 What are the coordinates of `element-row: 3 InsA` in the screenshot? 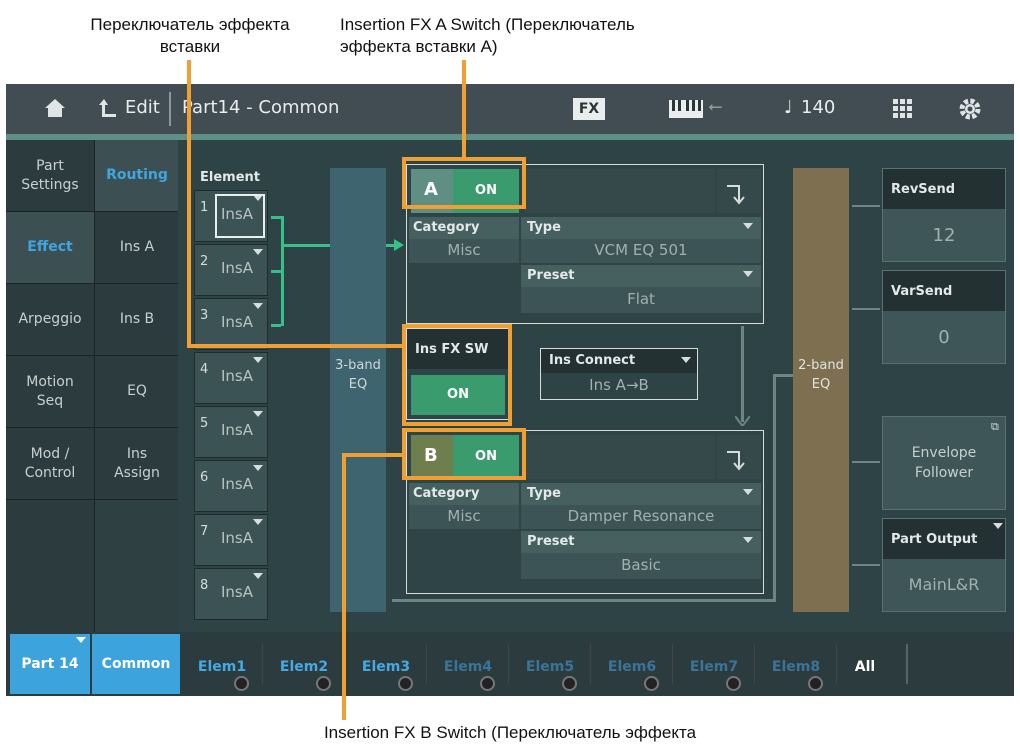 It's located at (231, 324).